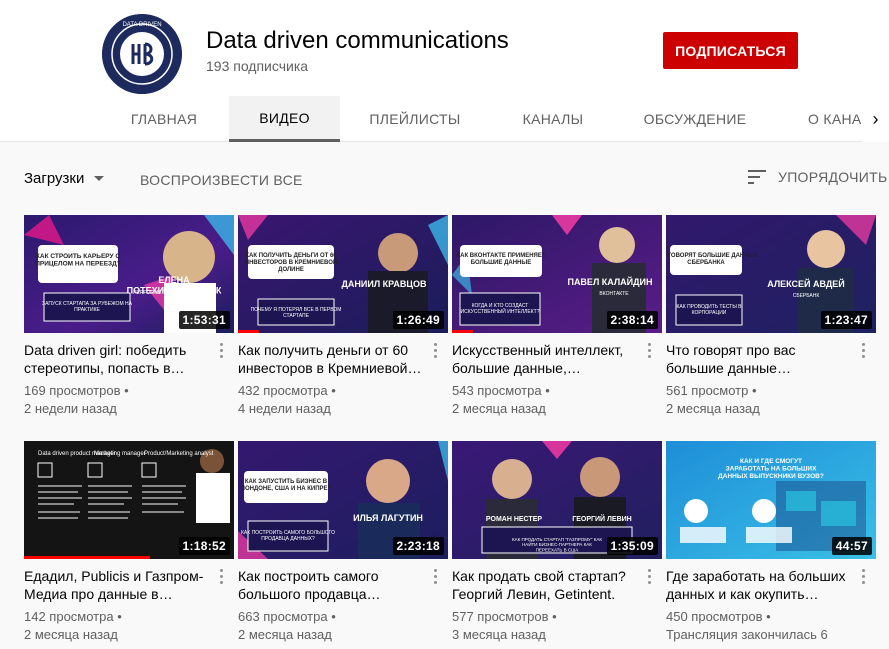 The height and width of the screenshot is (649, 889). Describe the element at coordinates (711, 390) in the screenshot. I see `video-views: 561 просмотр •` at that location.